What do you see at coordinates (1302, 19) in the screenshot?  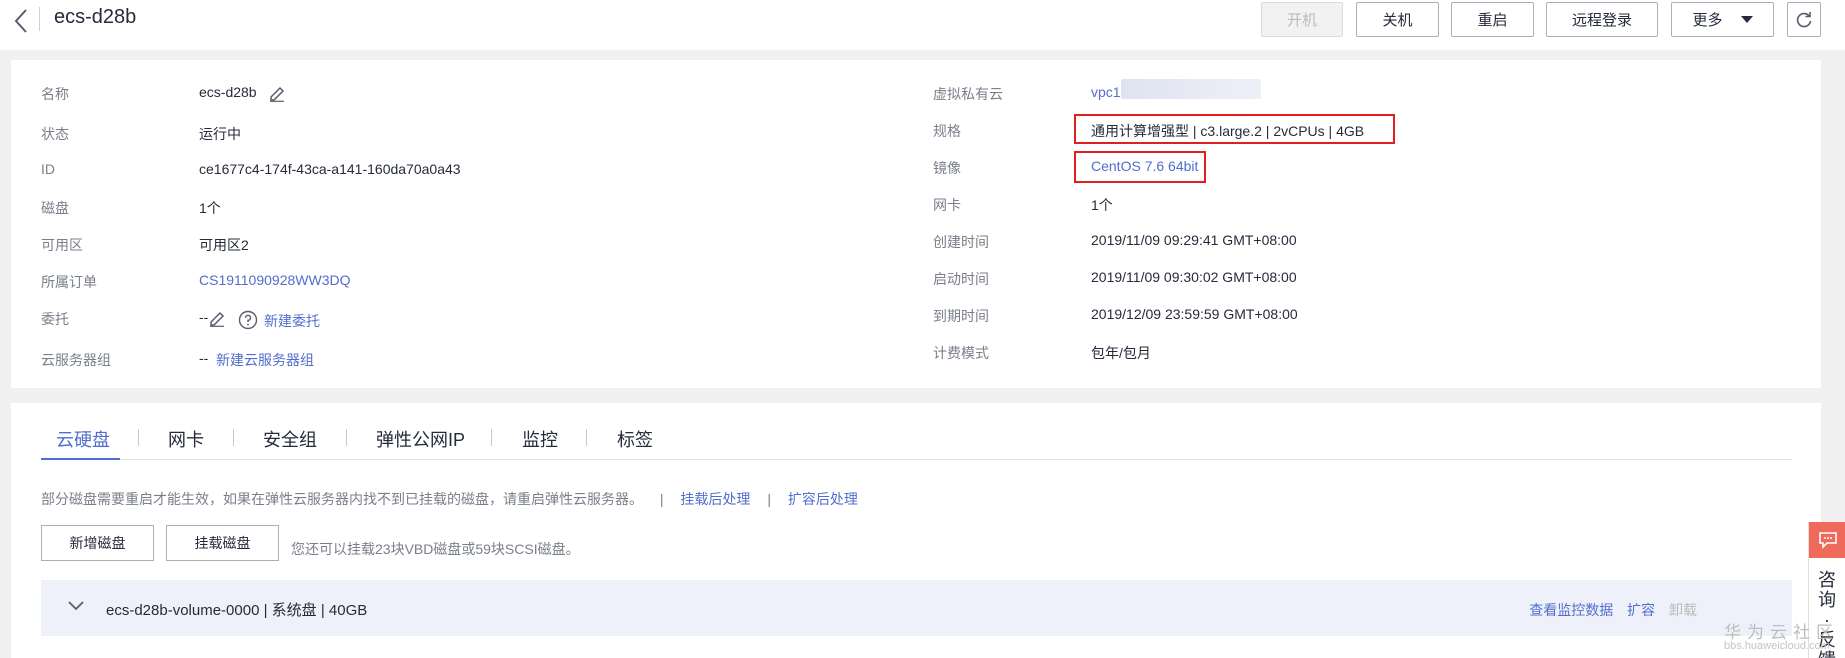 I see `power-on-button: 开机` at bounding box center [1302, 19].